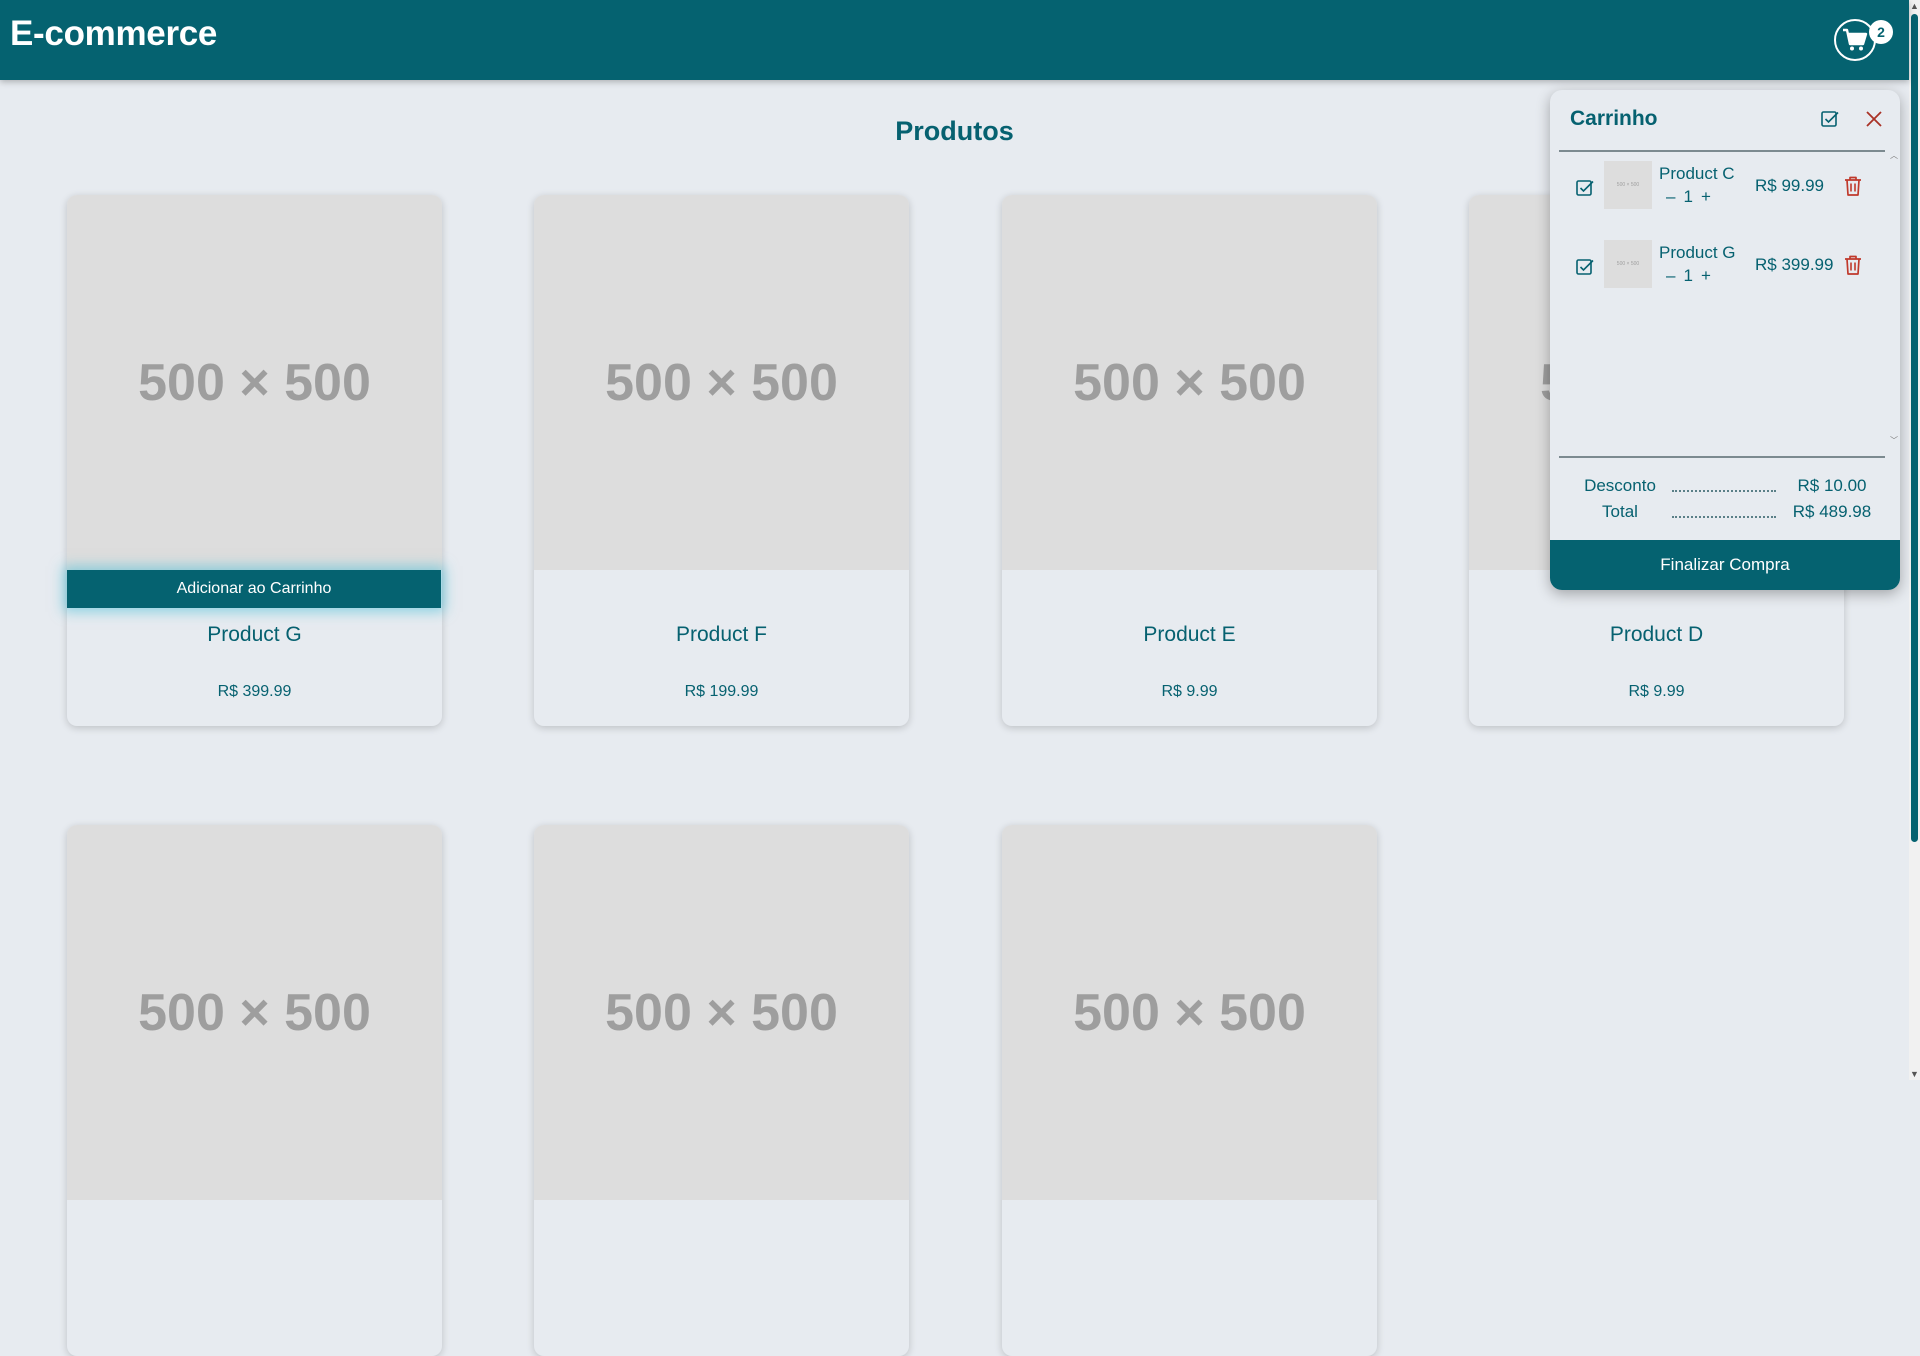  Describe the element at coordinates (1914, 1074) in the screenshot. I see `scroll-down-arrow-icon: ▼` at that location.